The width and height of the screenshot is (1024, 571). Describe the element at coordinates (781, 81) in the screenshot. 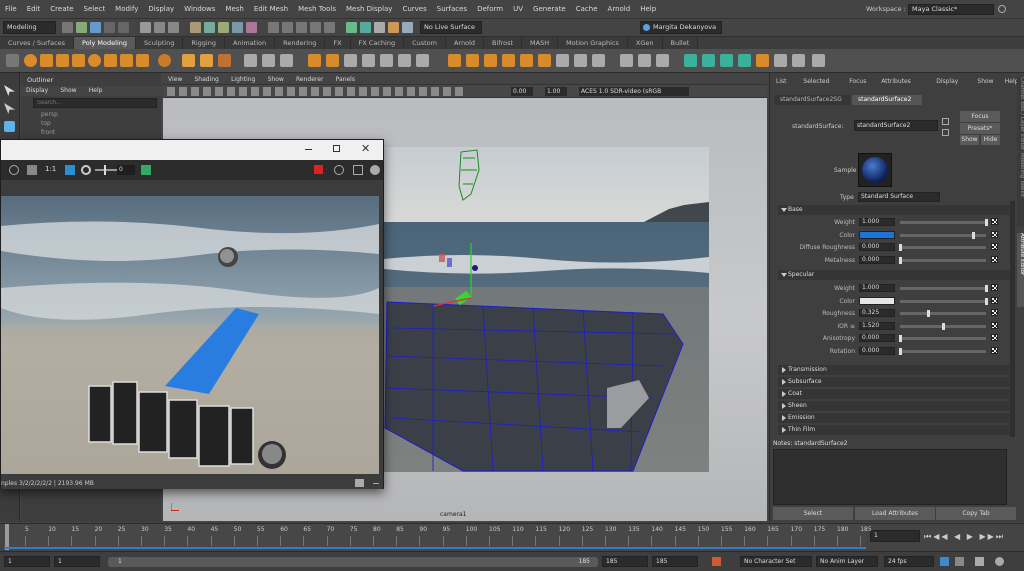

I see `ae-menu-list: List` at that location.